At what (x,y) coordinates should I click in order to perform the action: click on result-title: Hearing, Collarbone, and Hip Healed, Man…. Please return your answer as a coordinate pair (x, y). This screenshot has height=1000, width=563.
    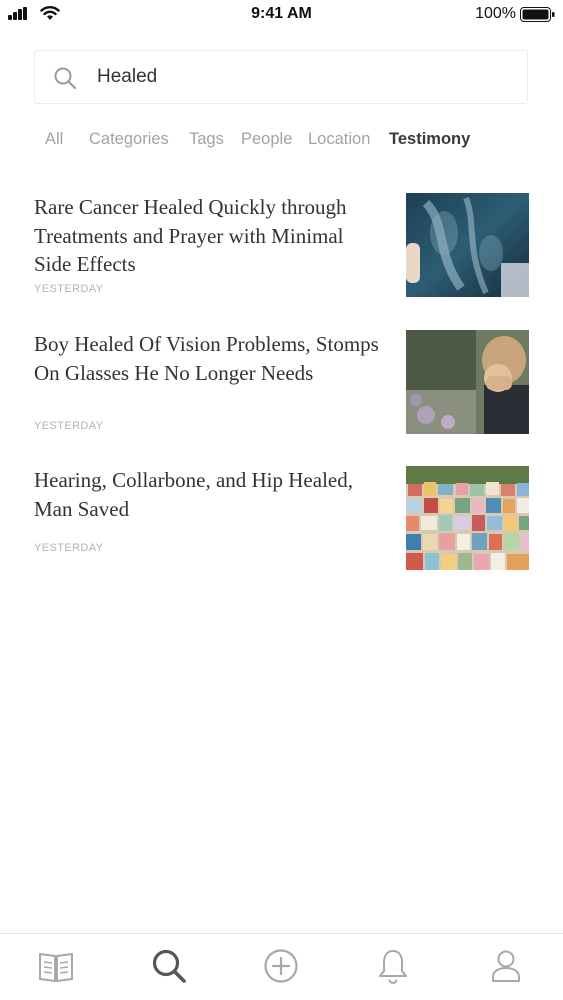
    Looking at the image, I should click on (209, 494).